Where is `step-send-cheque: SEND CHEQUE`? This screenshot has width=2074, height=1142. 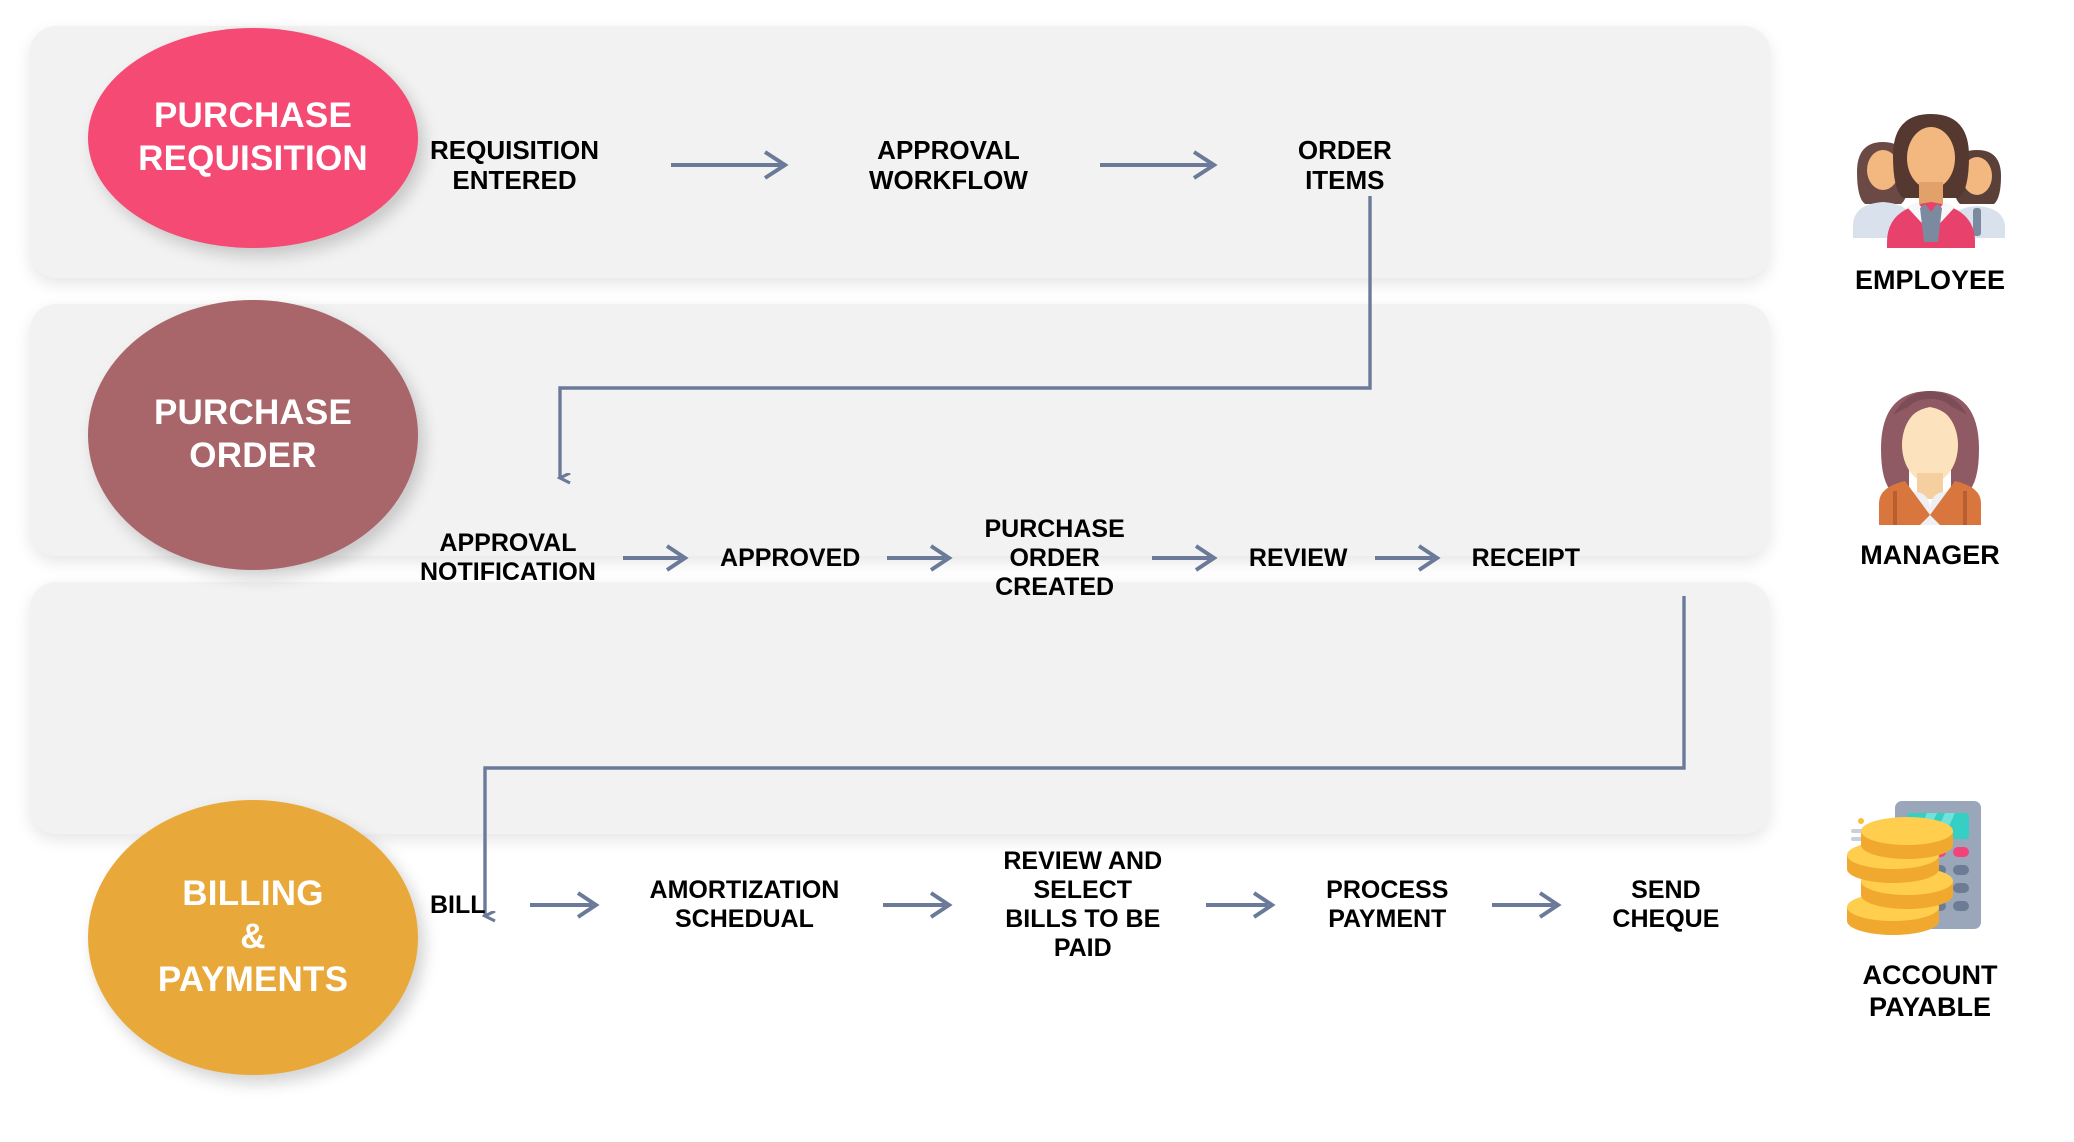 step-send-cheque: SEND CHEQUE is located at coordinates (1665, 905).